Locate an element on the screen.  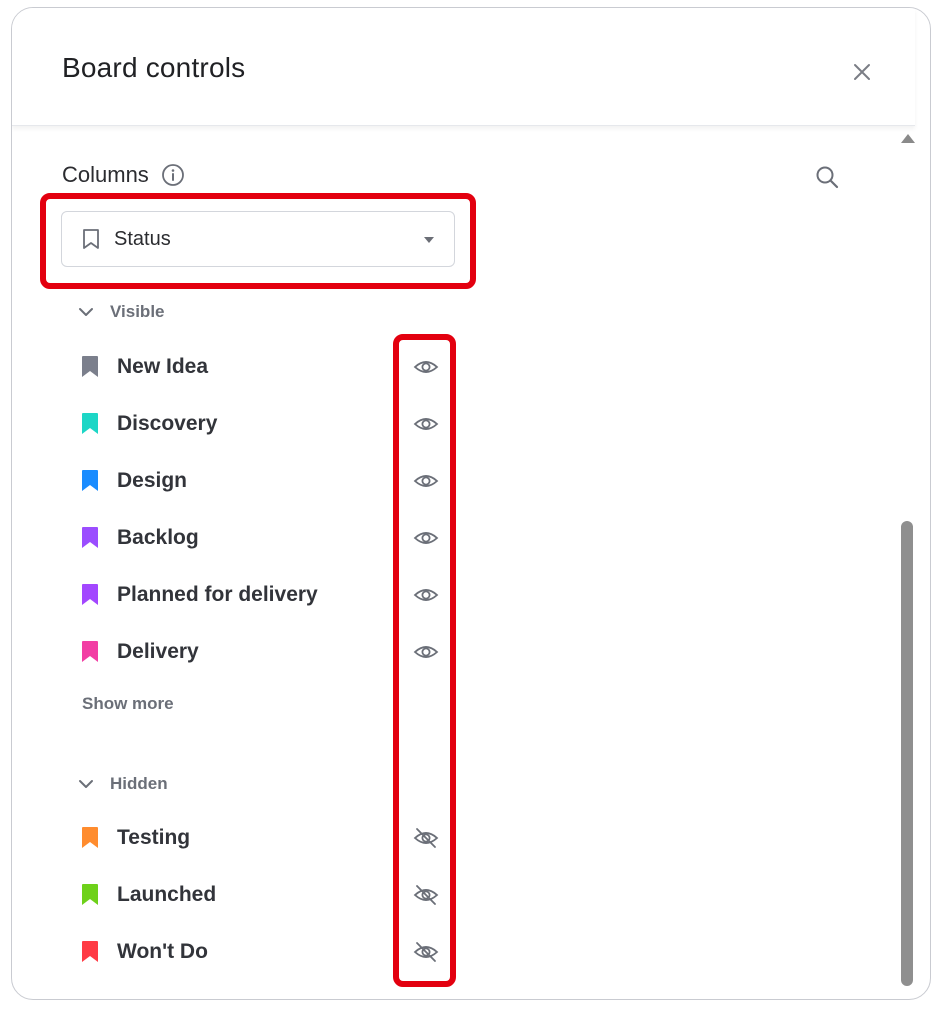
show-more-link: Show more is located at coordinates (128, 704).